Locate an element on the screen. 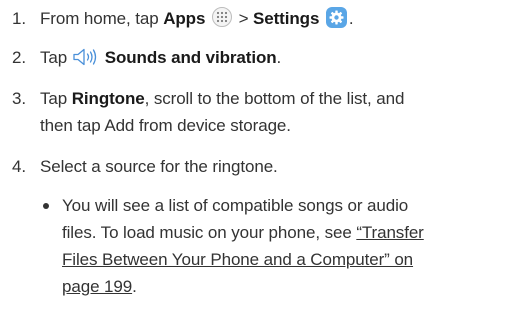  sounds-vibration-label: Sounds and vibration is located at coordinates (190, 57).